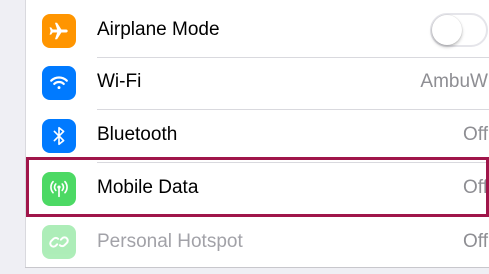 The image size is (489, 274). I want to click on bluetooth-label: Bluetooth, so click(137, 134).